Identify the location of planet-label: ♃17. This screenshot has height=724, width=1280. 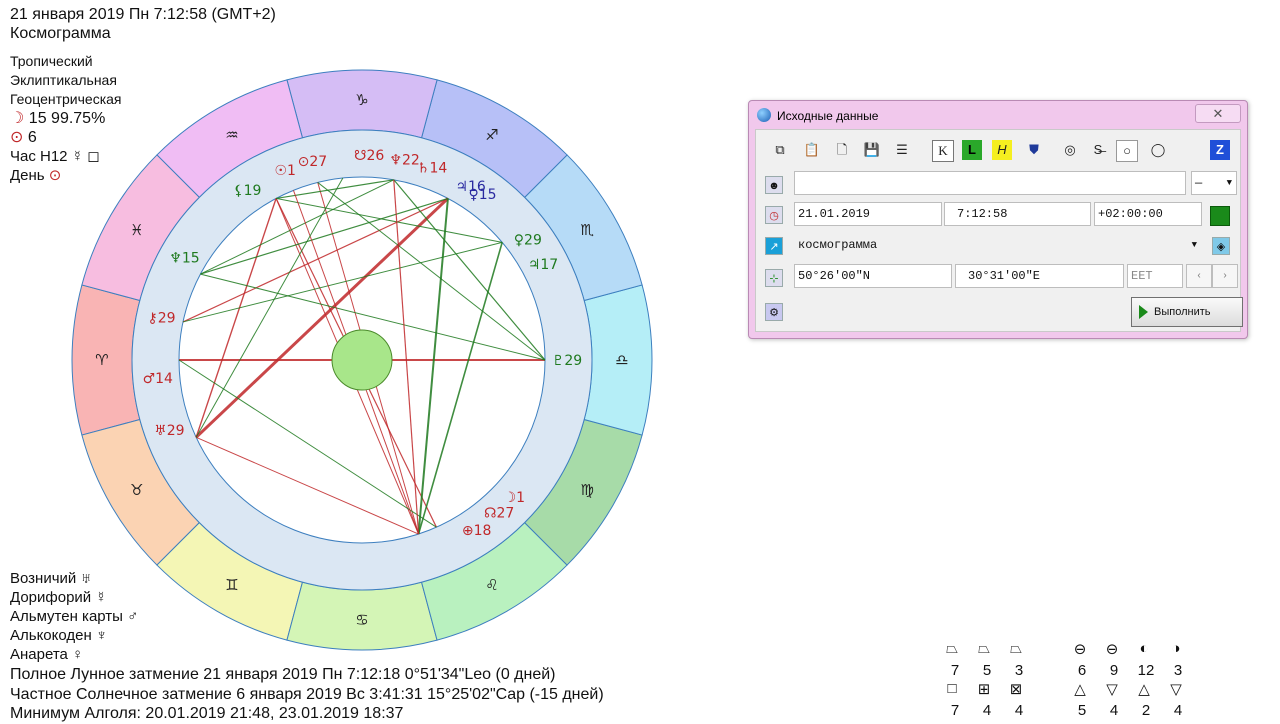
(543, 265).